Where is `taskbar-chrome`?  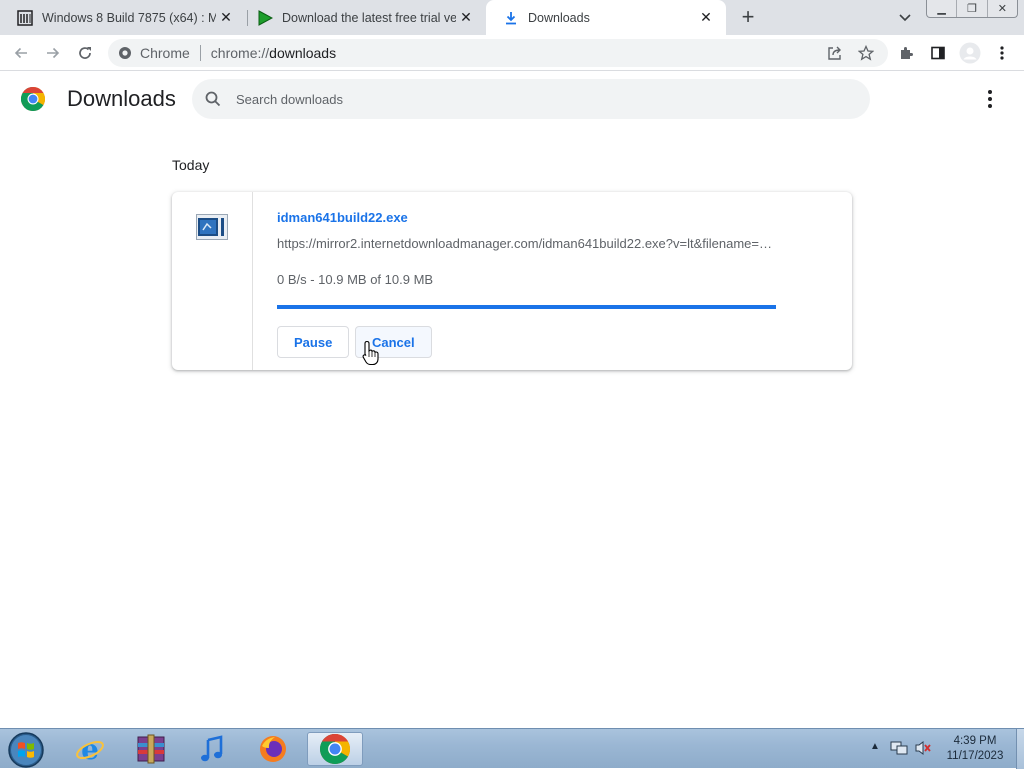 taskbar-chrome is located at coordinates (335, 749).